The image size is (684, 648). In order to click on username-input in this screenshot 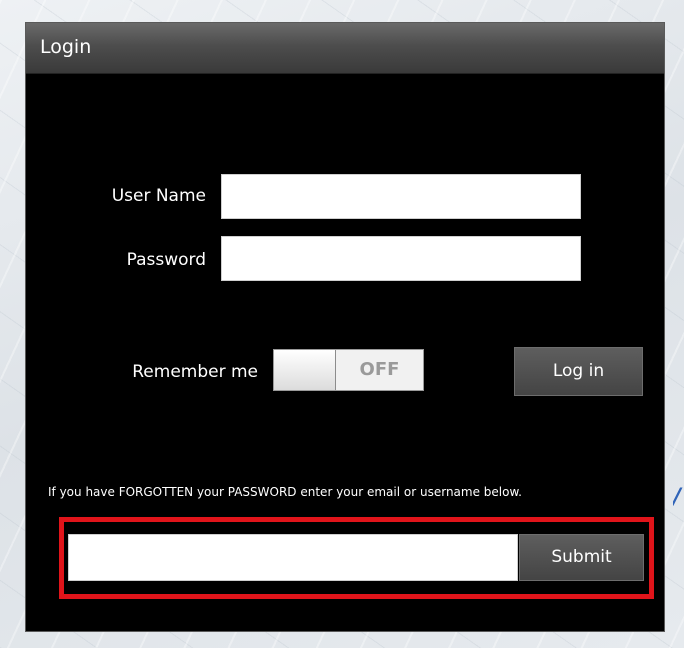, I will do `click(401, 196)`.